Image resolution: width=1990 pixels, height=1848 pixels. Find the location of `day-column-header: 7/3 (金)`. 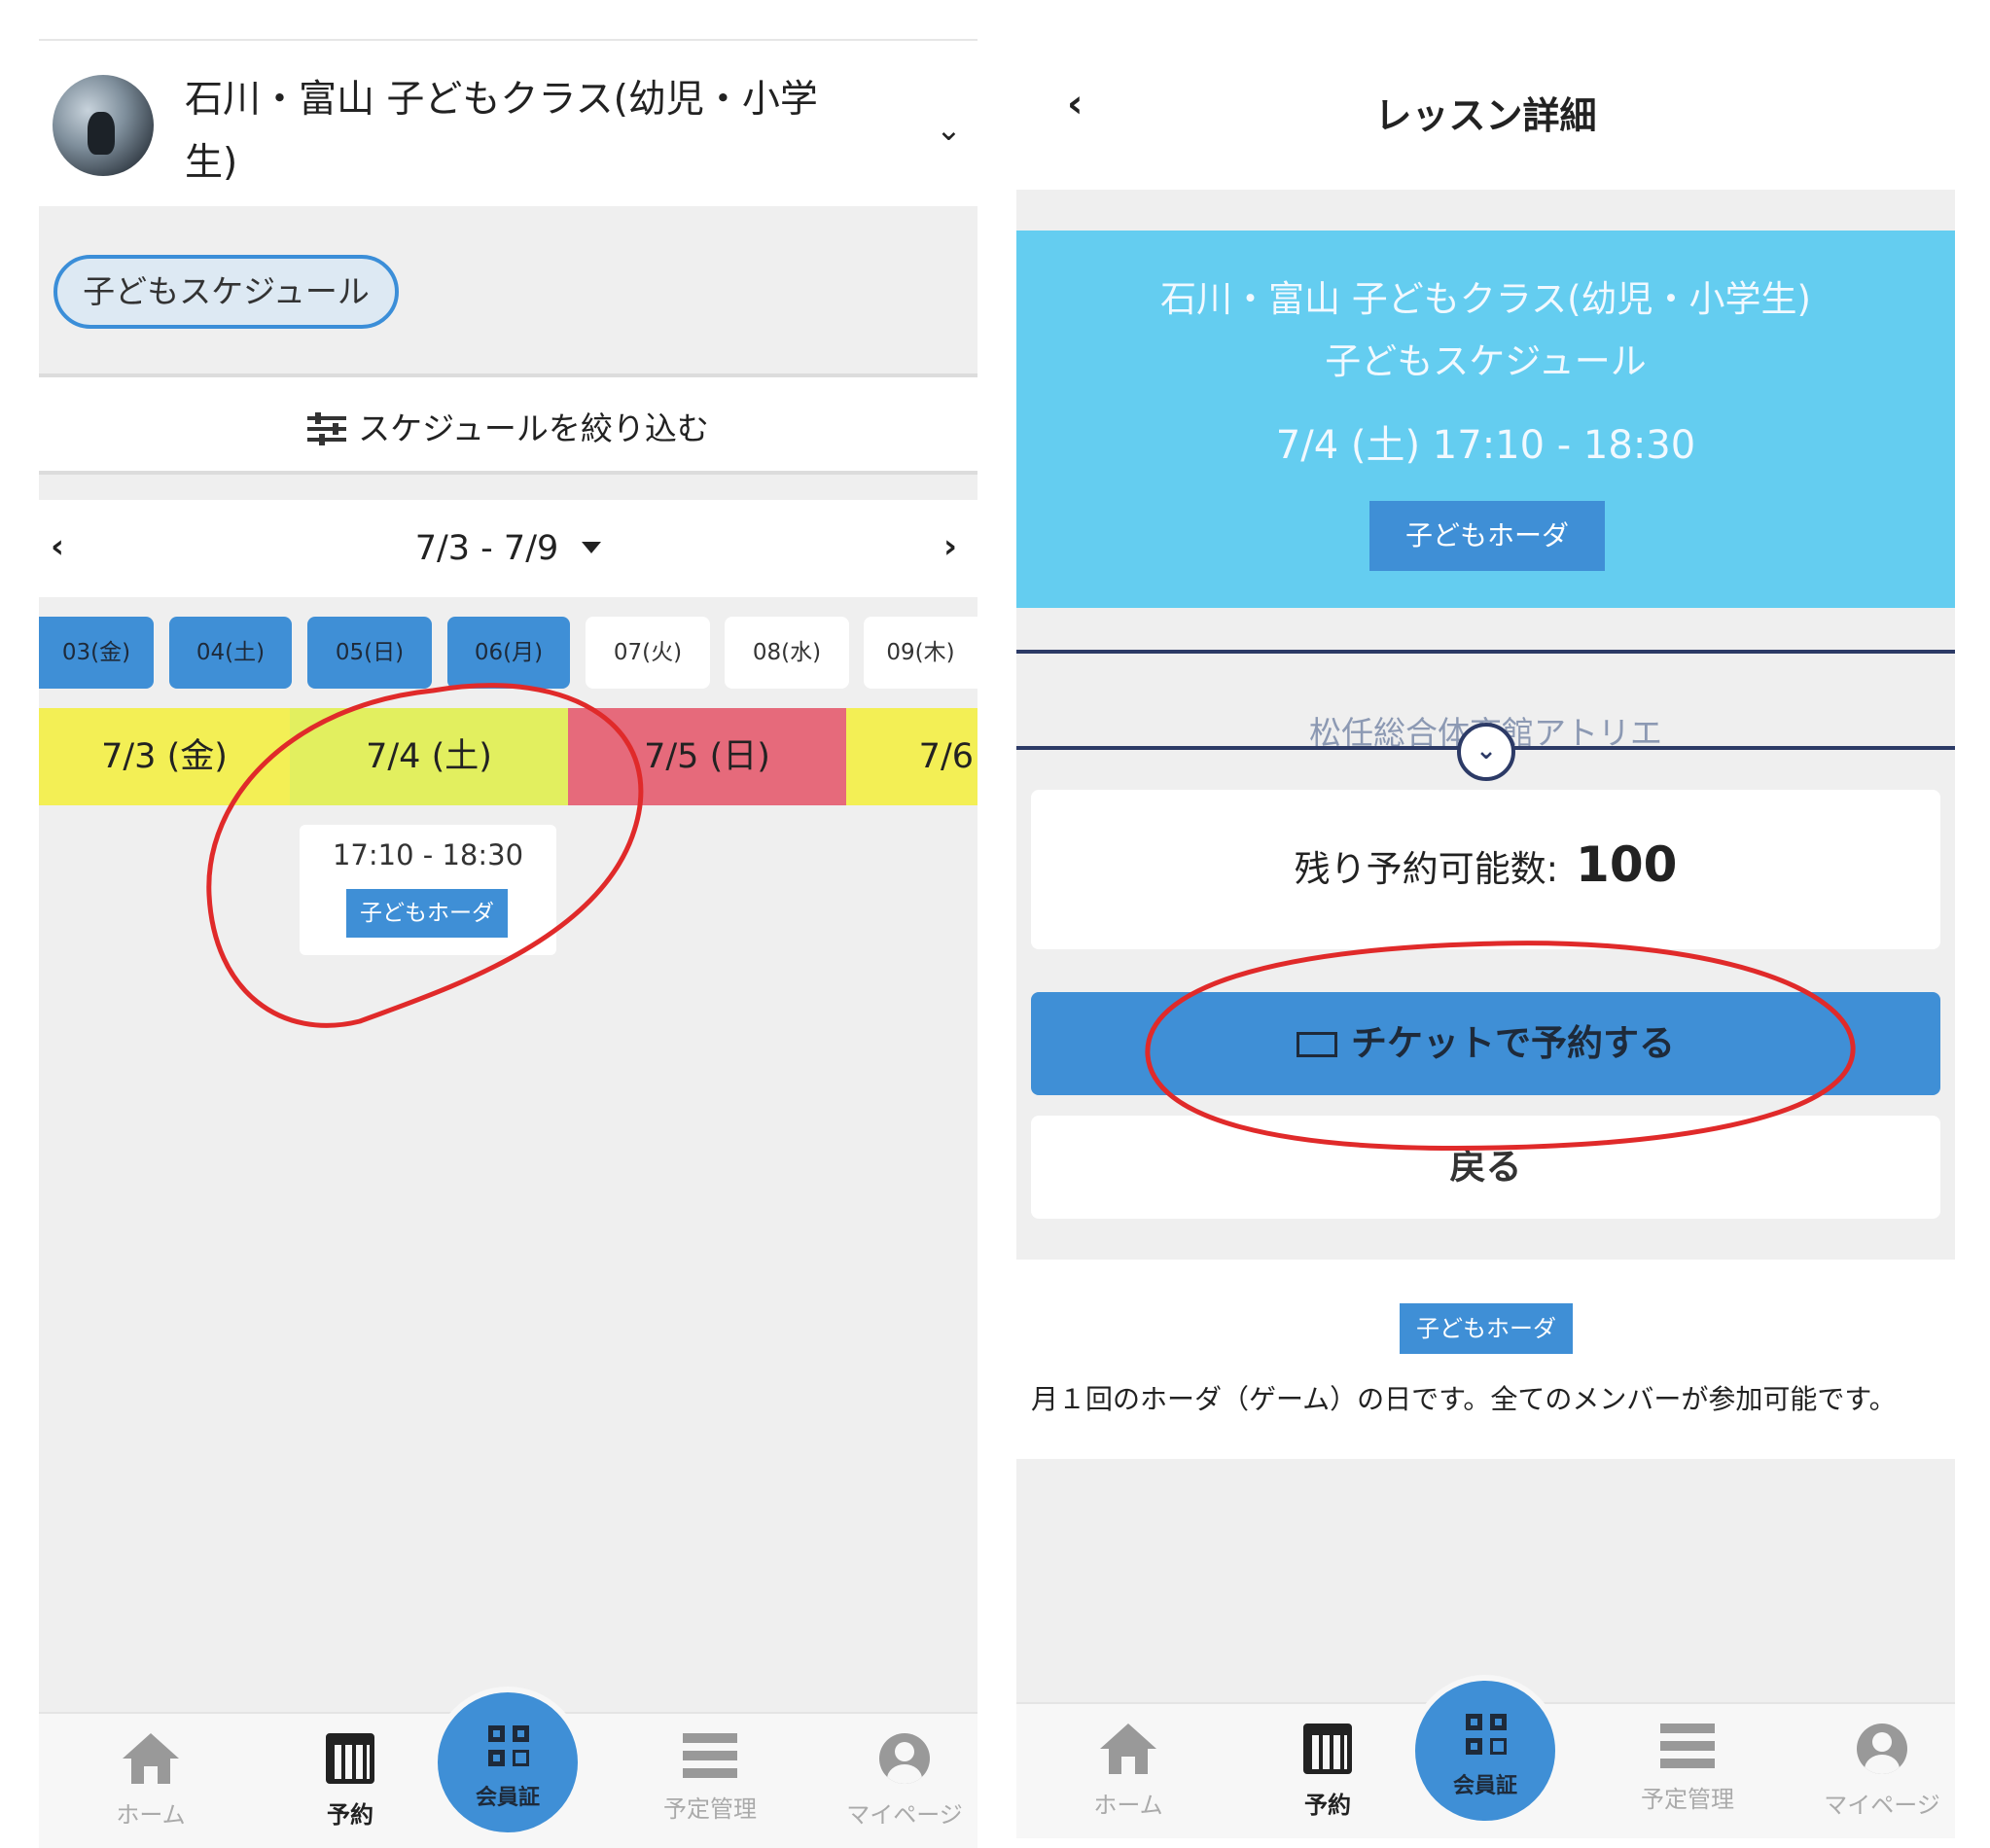

day-column-header: 7/3 (金) is located at coordinates (165, 756).